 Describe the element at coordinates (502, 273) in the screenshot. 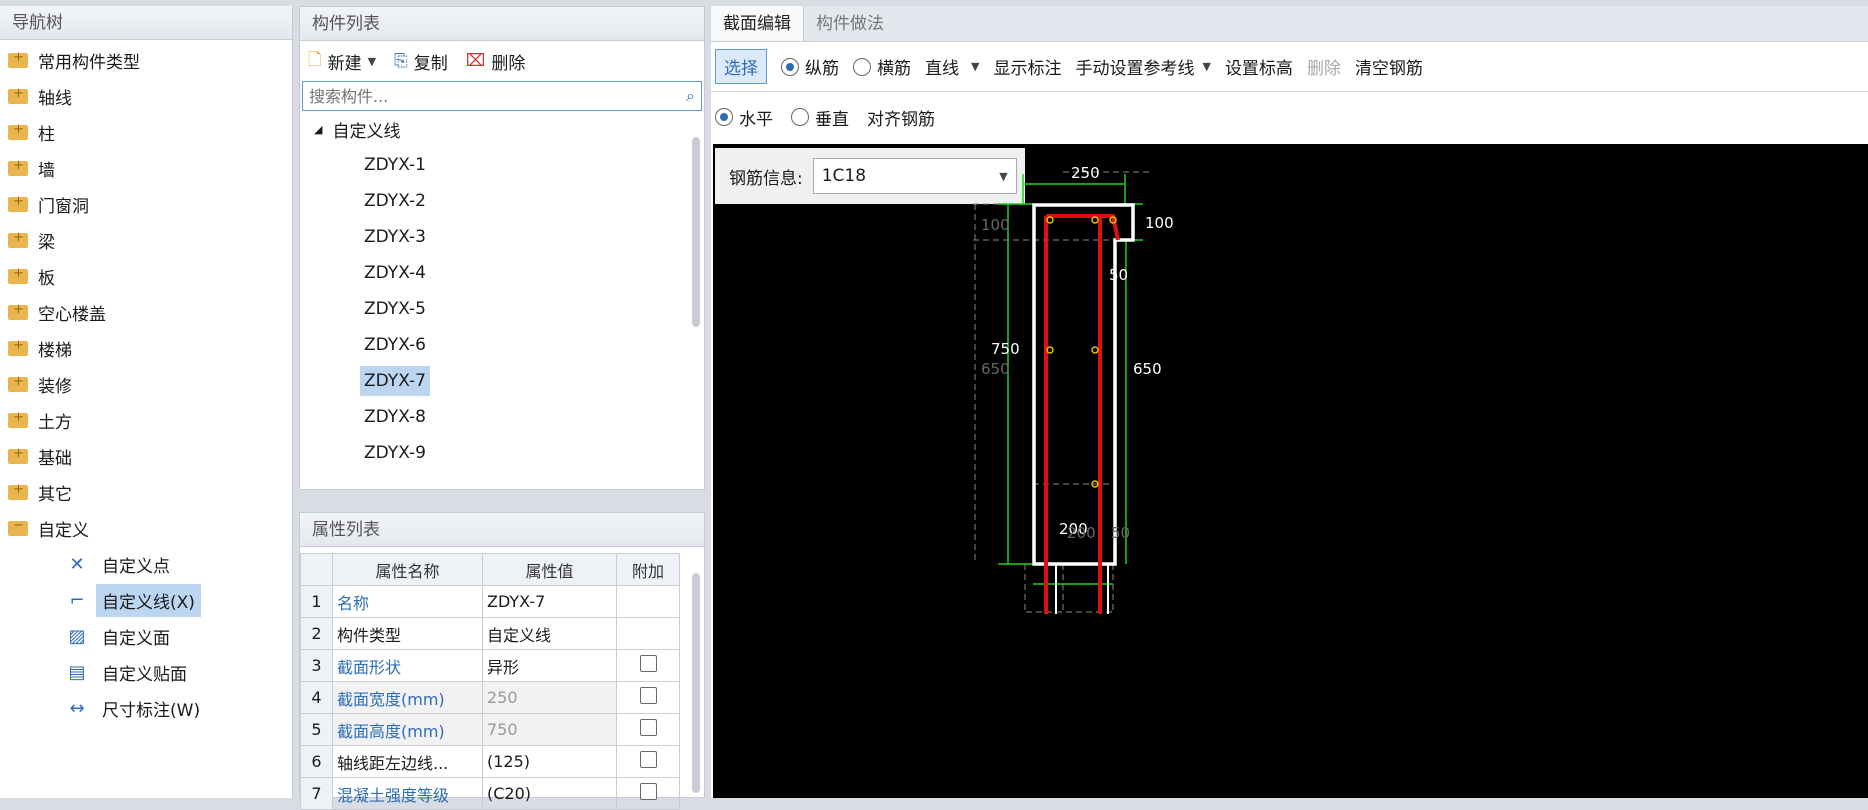

I see `tree-item: ZDYX-4` at that location.